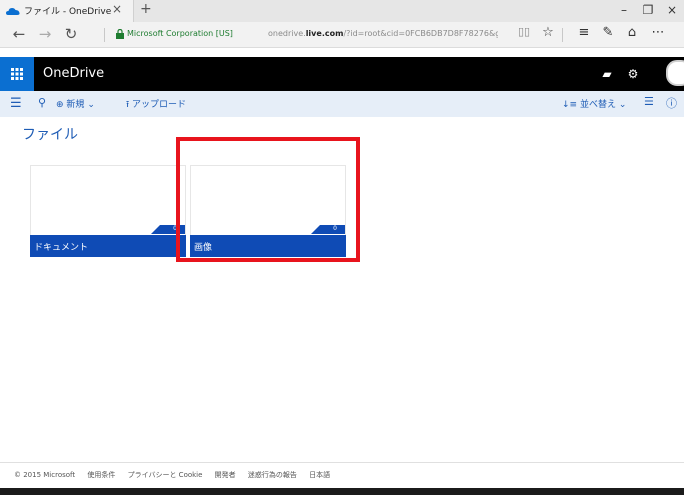 The width and height of the screenshot is (684, 495). I want to click on suite-bar: OneDrive ▰ ⚙, so click(342, 74).